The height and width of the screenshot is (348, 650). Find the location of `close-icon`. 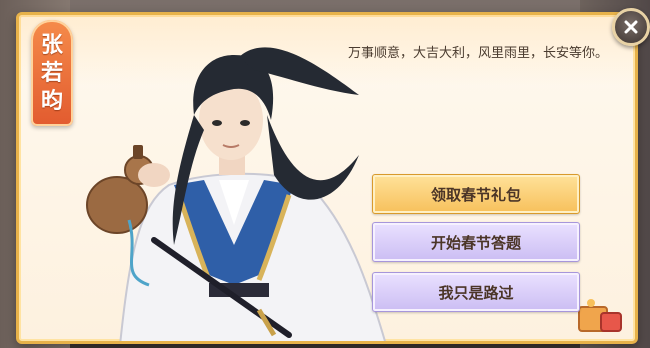

close-icon is located at coordinates (631, 27).